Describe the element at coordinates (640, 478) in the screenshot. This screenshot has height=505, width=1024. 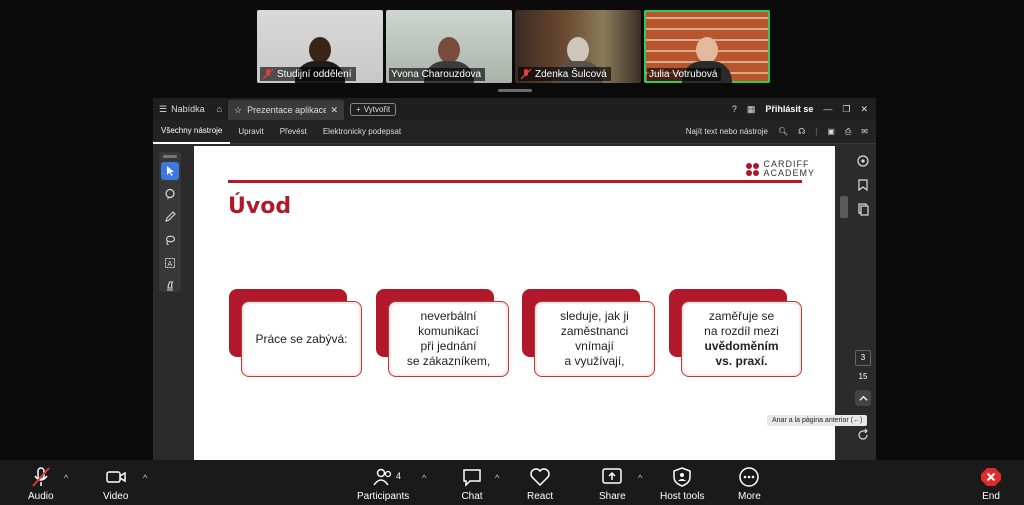
I see `share-options-caret: ^` at that location.